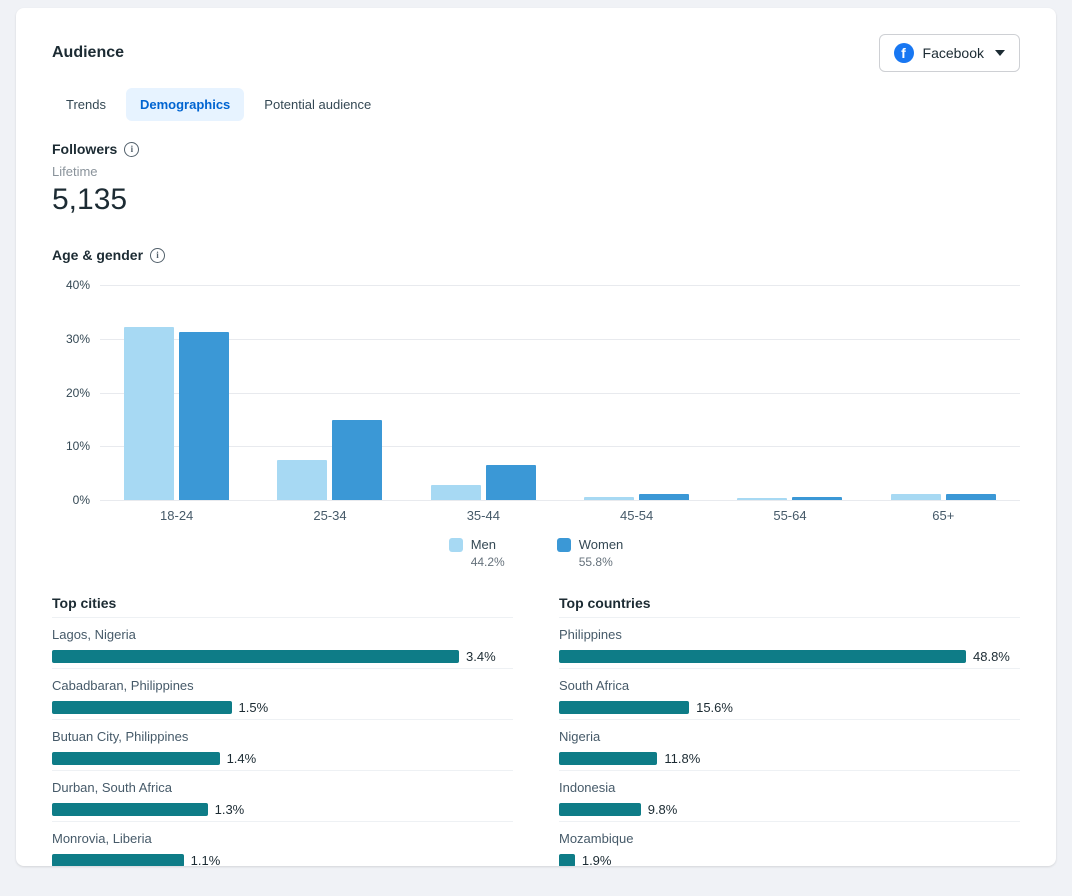 The width and height of the screenshot is (1072, 896). What do you see at coordinates (185, 104) in the screenshot?
I see `tab-demographics: Demographics` at bounding box center [185, 104].